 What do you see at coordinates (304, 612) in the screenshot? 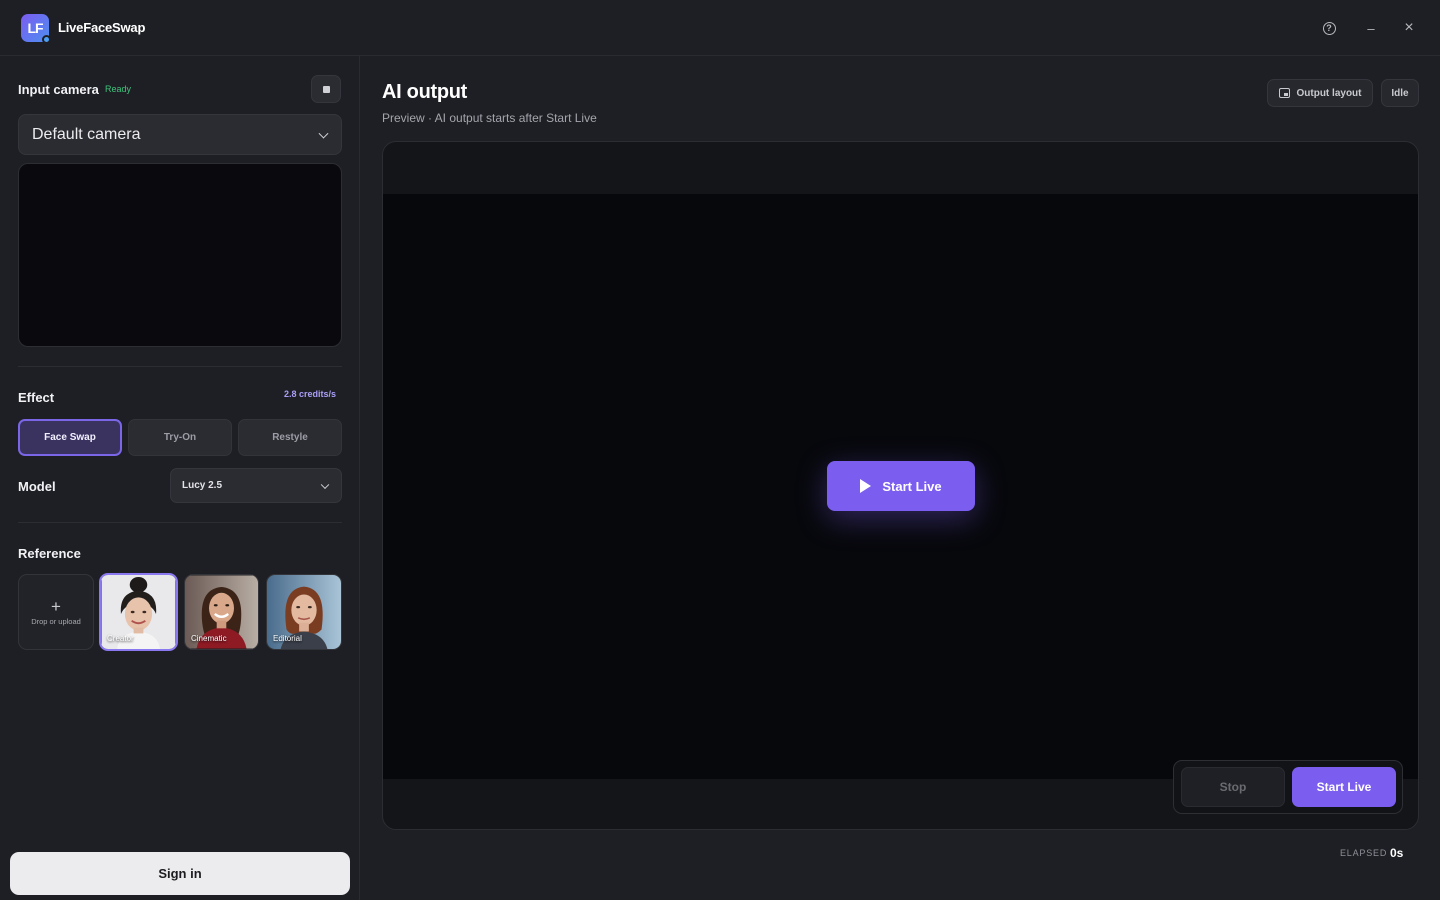
I see `reference-tile-editorial: Editorial` at bounding box center [304, 612].